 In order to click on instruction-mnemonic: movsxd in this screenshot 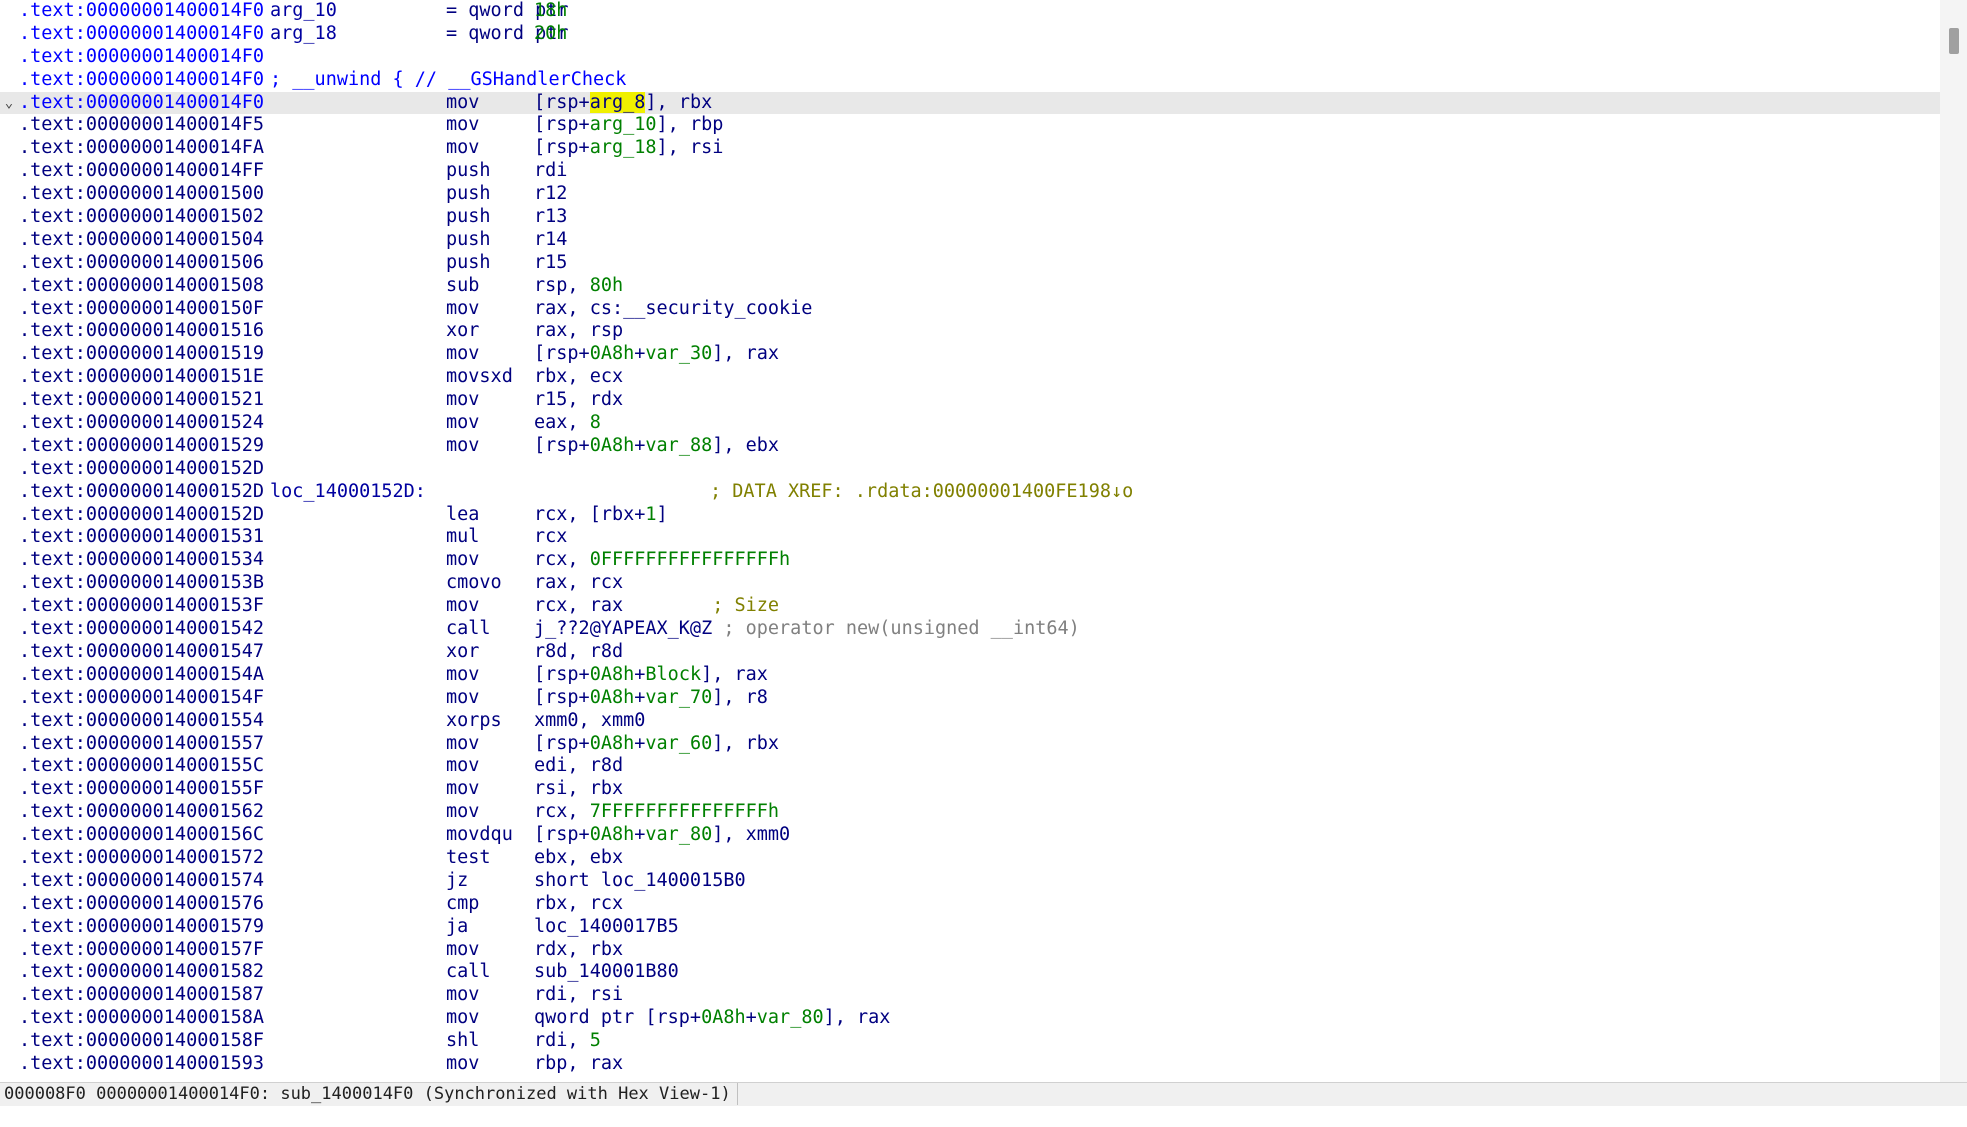, I will do `click(479, 377)`.